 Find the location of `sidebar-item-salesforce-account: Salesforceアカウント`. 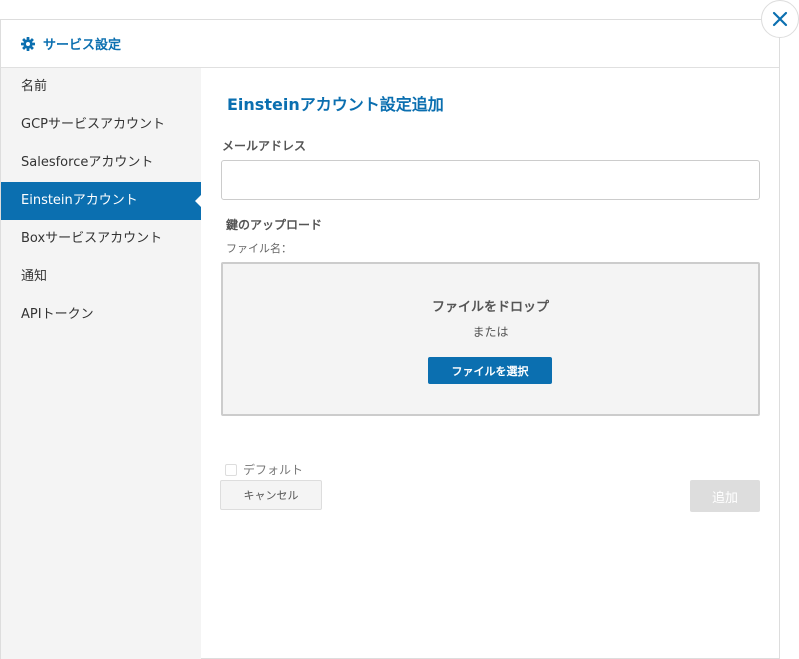

sidebar-item-salesforce-account: Salesforceアカウント is located at coordinates (101, 163).